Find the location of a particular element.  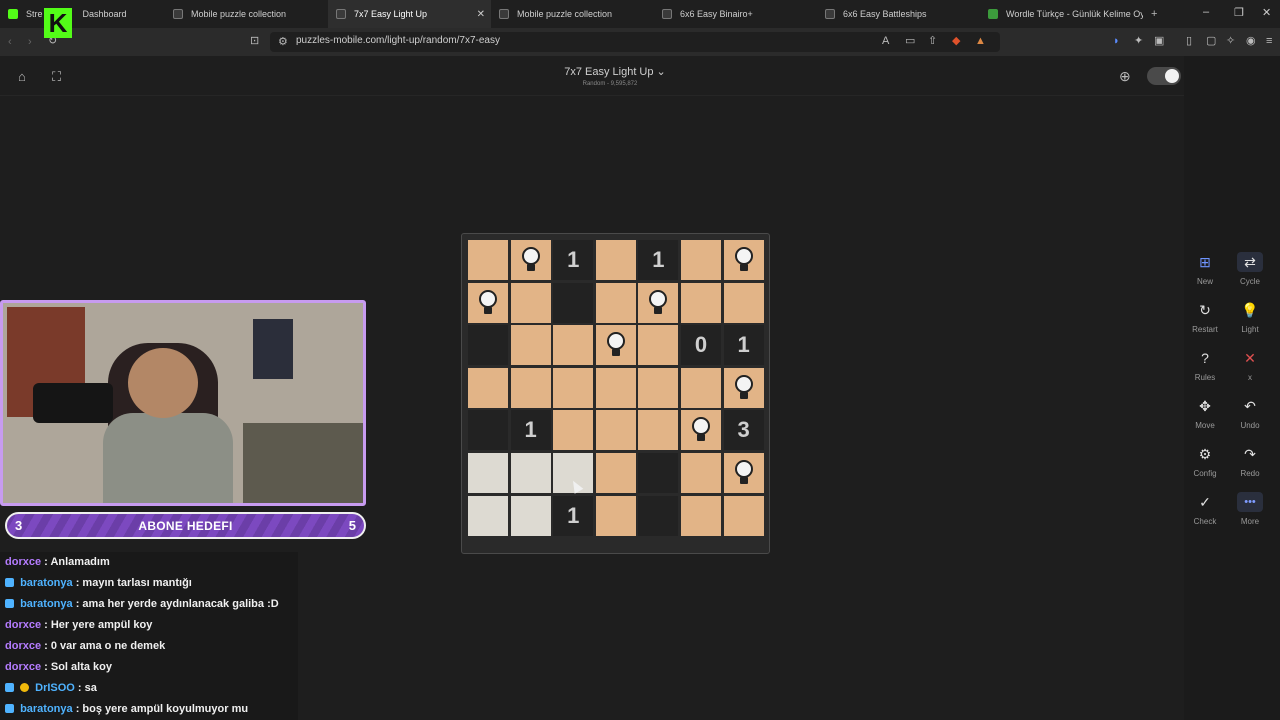

chat-message: dorxce : 0 var ama o ne demek is located at coordinates (85, 646).